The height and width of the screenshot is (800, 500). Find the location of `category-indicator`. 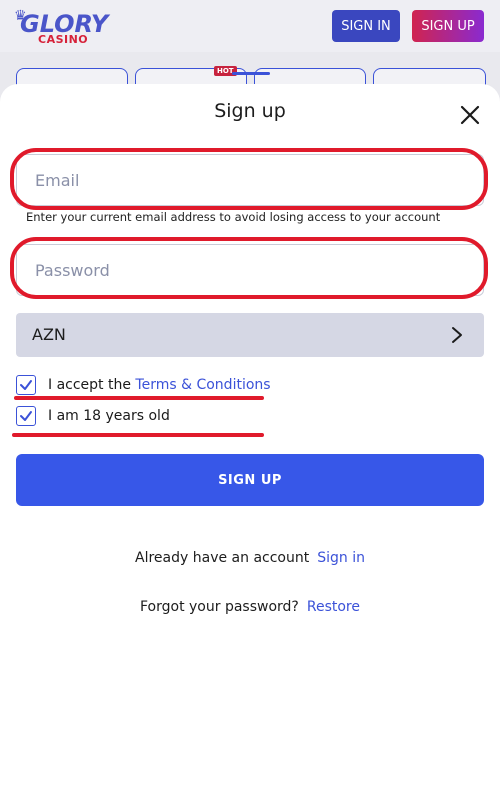

category-indicator is located at coordinates (251, 73).